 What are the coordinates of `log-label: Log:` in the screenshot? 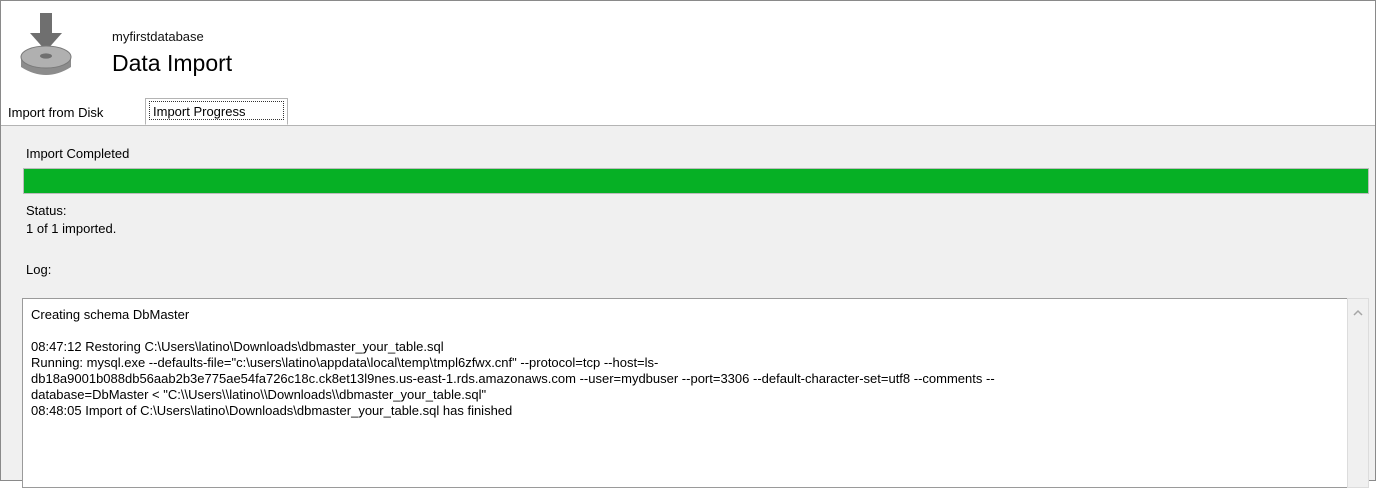 It's located at (39, 269).